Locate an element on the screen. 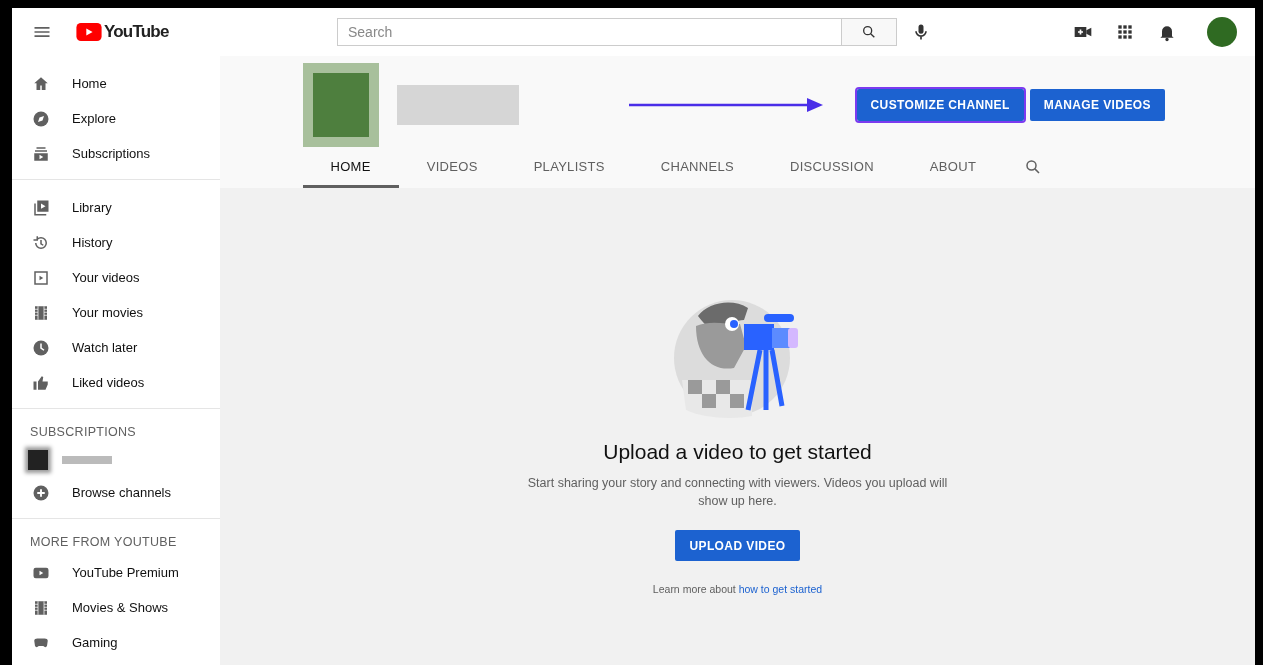 The height and width of the screenshot is (665, 1263). library-icon is located at coordinates (41, 207).